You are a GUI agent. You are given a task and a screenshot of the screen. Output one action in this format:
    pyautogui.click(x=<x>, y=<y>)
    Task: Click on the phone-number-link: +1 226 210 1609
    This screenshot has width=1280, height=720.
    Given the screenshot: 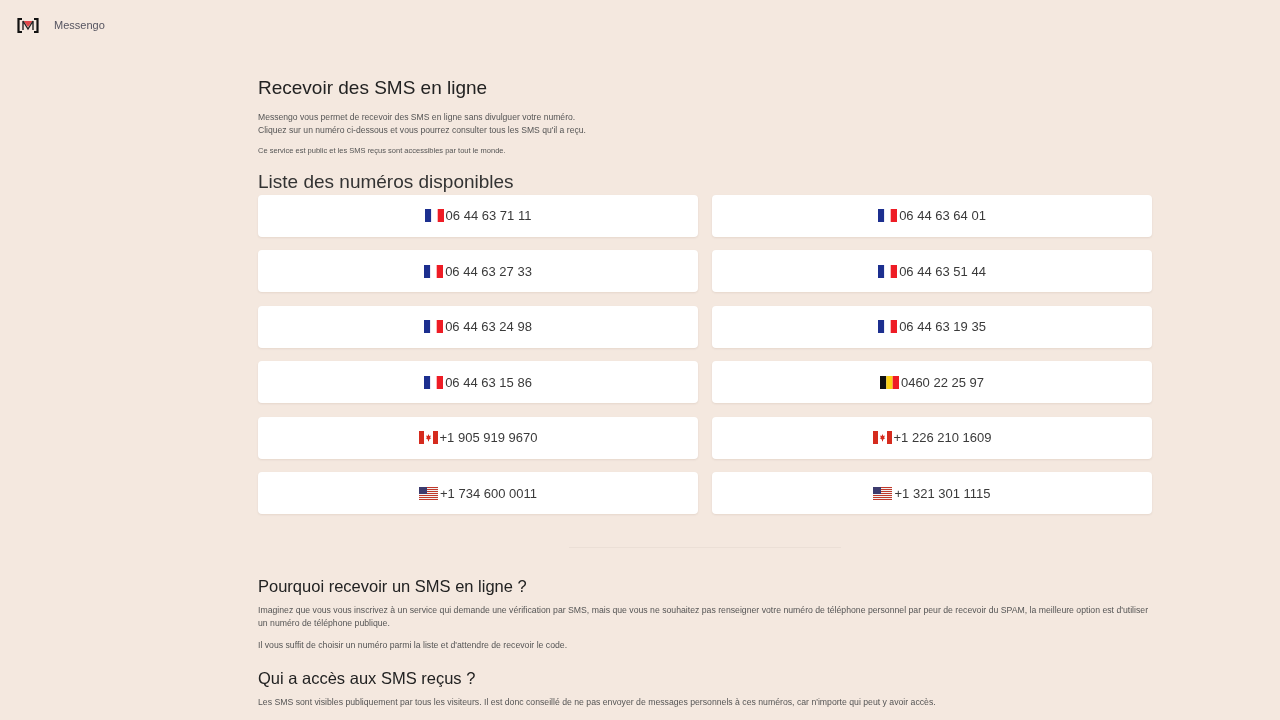 What is the action you would take?
    pyautogui.click(x=932, y=437)
    